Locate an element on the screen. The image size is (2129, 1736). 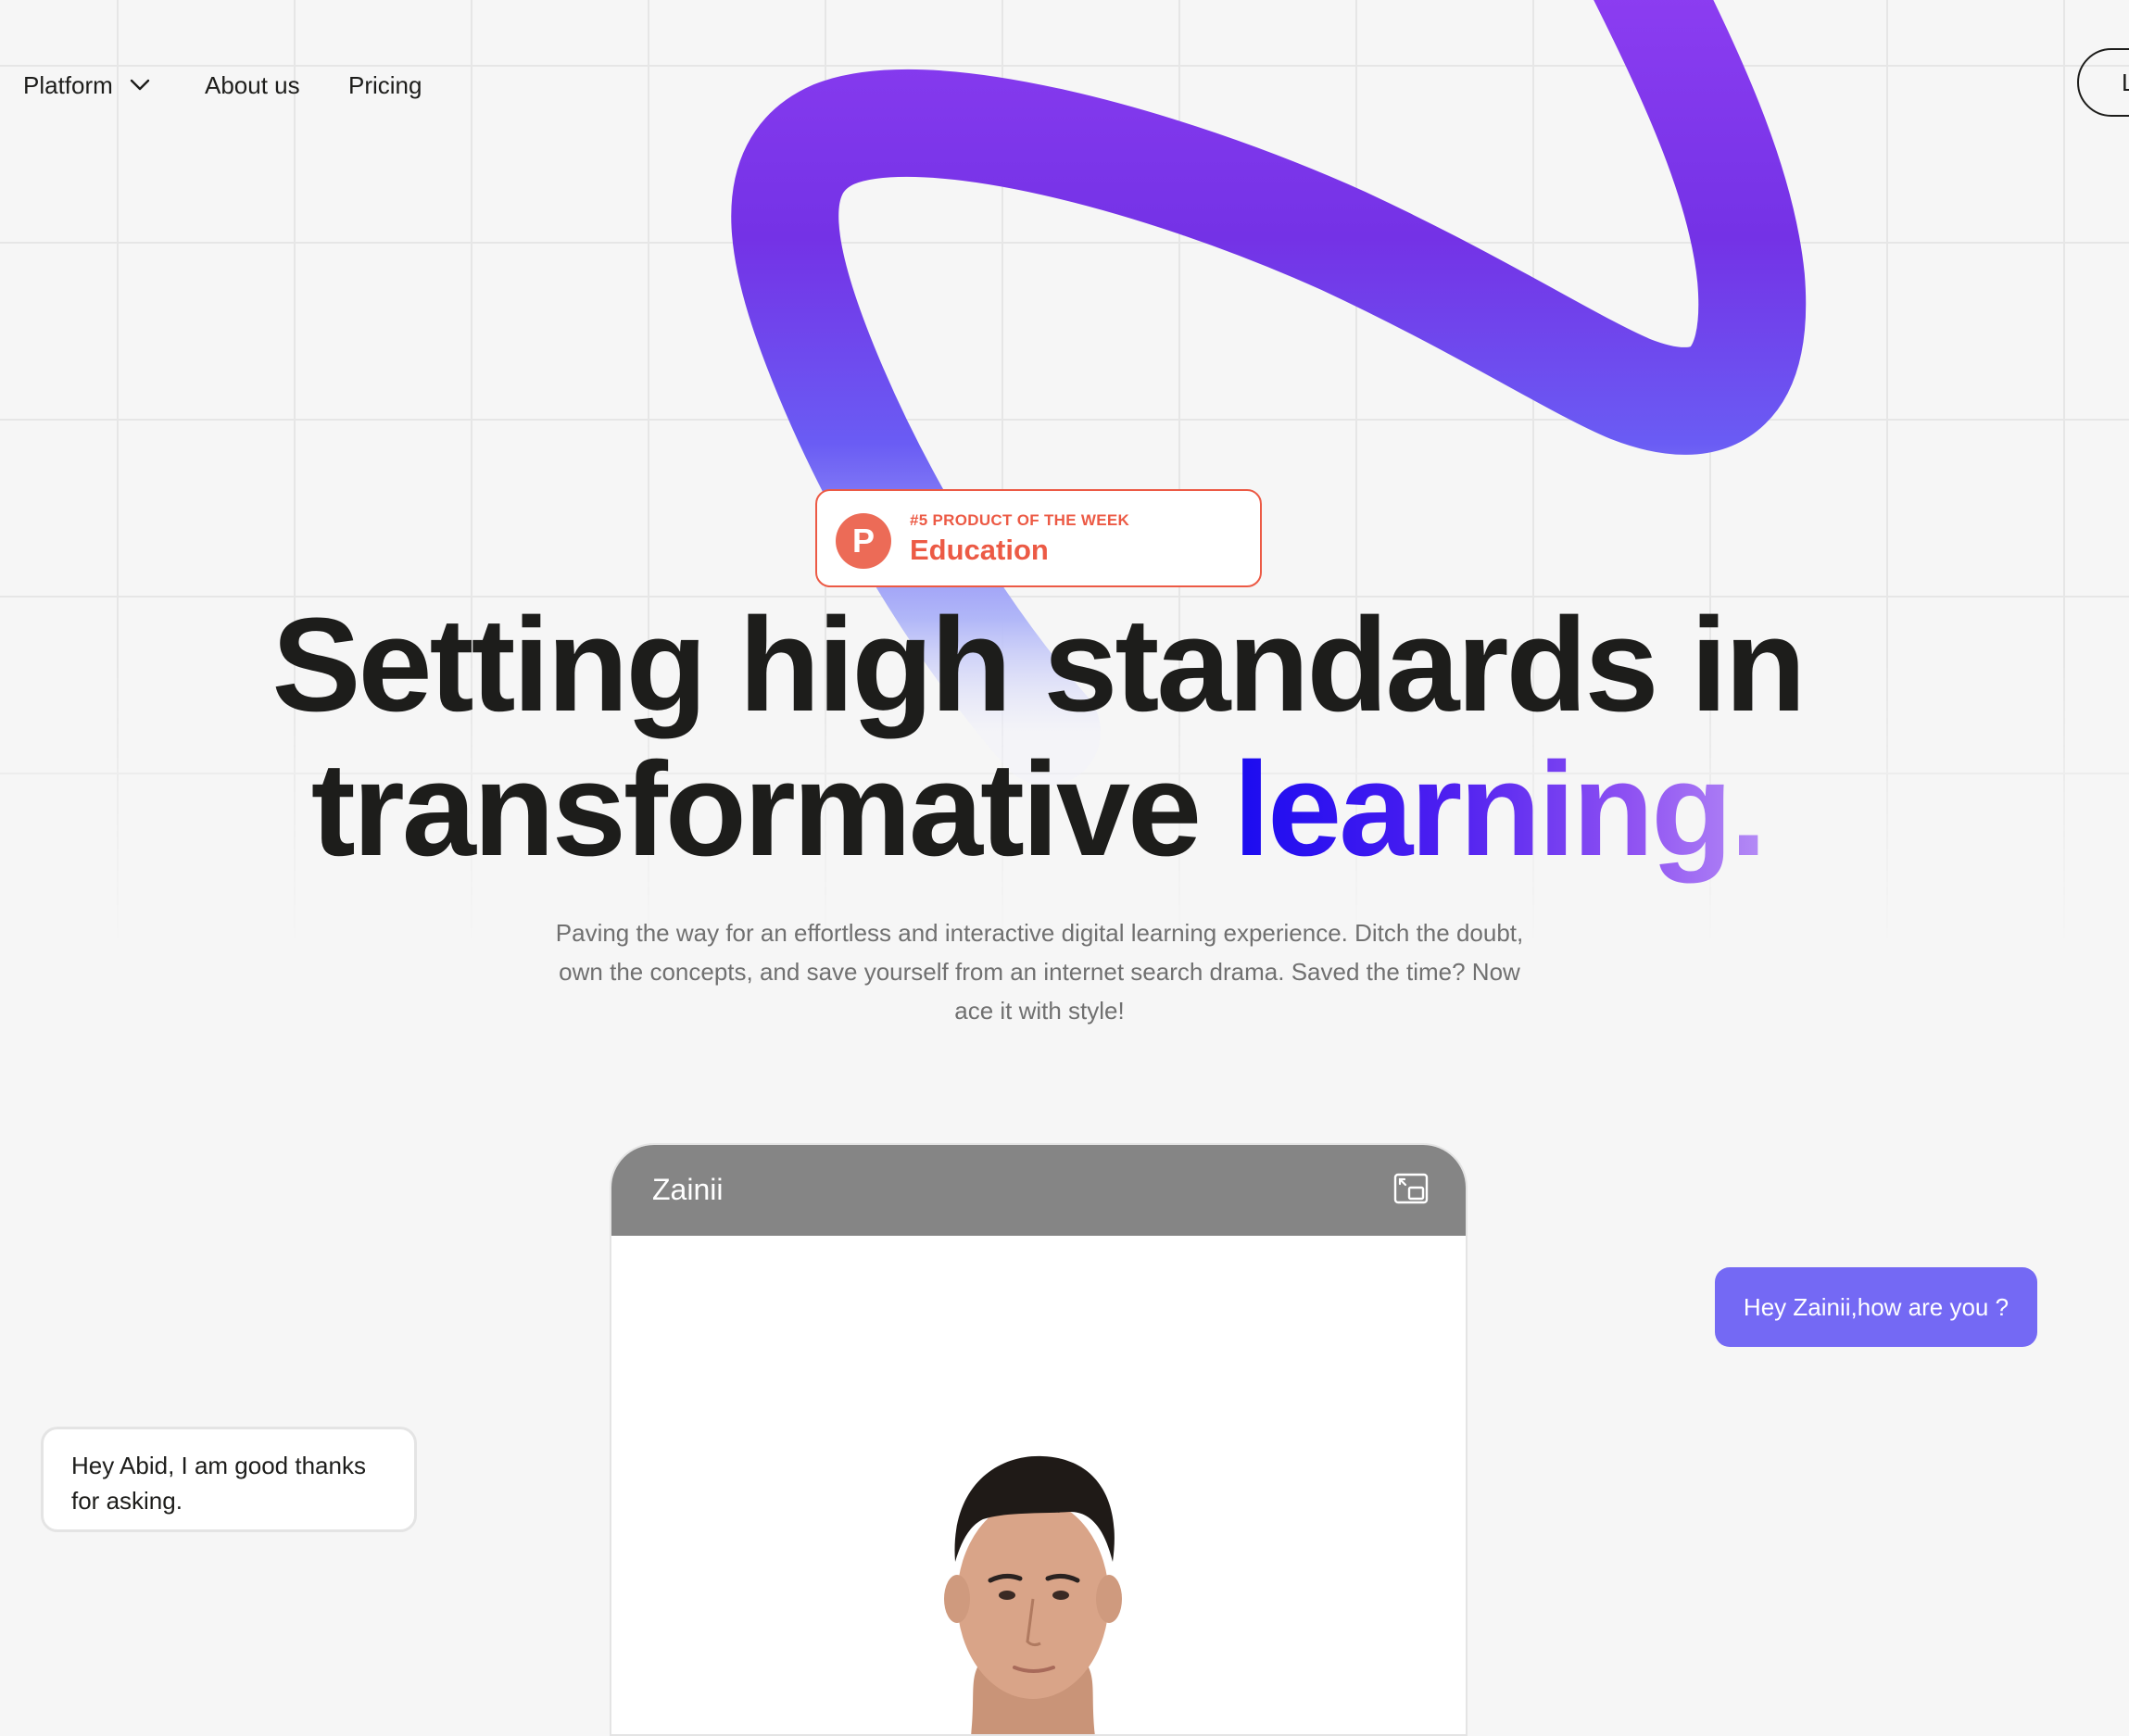
top-navigation: Platform About us Pricing L is located at coordinates (1064, 85).